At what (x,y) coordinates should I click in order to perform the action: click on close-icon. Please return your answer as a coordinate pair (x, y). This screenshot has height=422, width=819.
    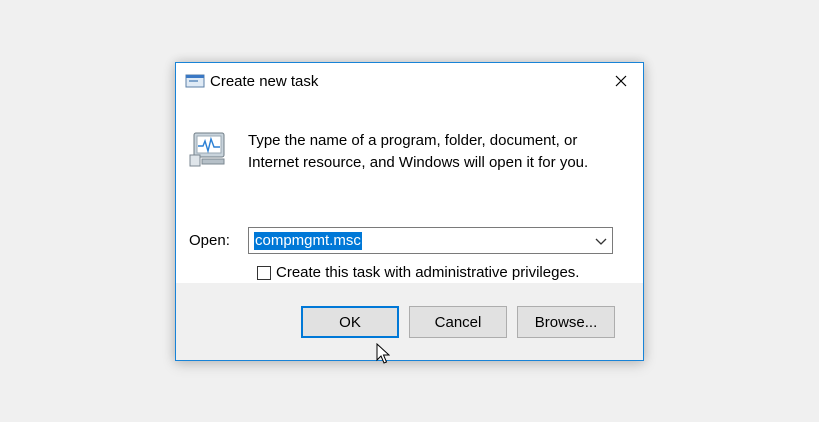
    Looking at the image, I should click on (621, 81).